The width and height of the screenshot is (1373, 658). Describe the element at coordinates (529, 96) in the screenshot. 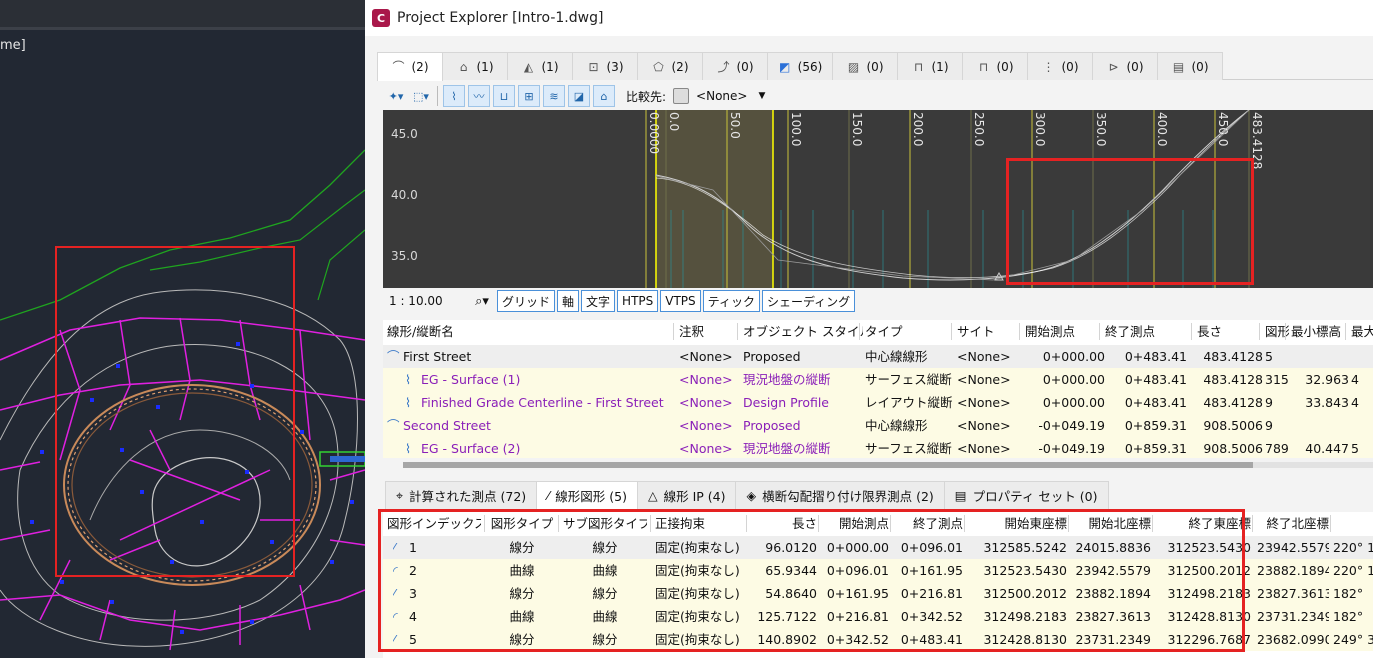

I see `profile-band-icon: ⊞` at that location.